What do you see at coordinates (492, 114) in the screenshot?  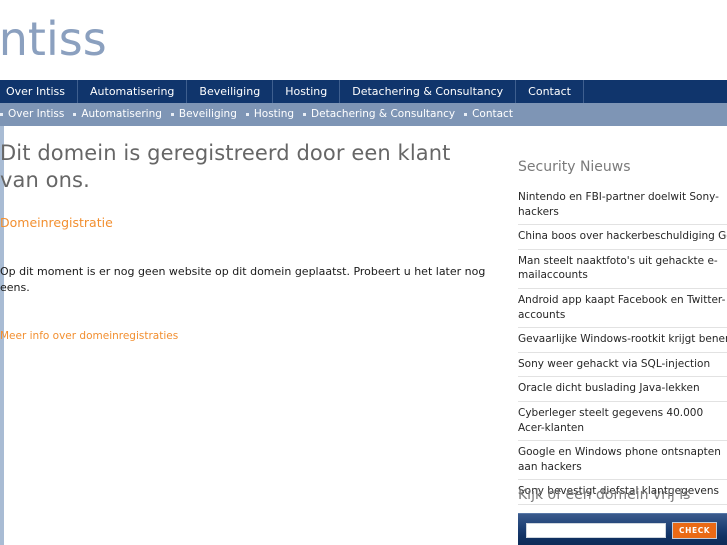 I see `breadcrumb-label: Contact` at bounding box center [492, 114].